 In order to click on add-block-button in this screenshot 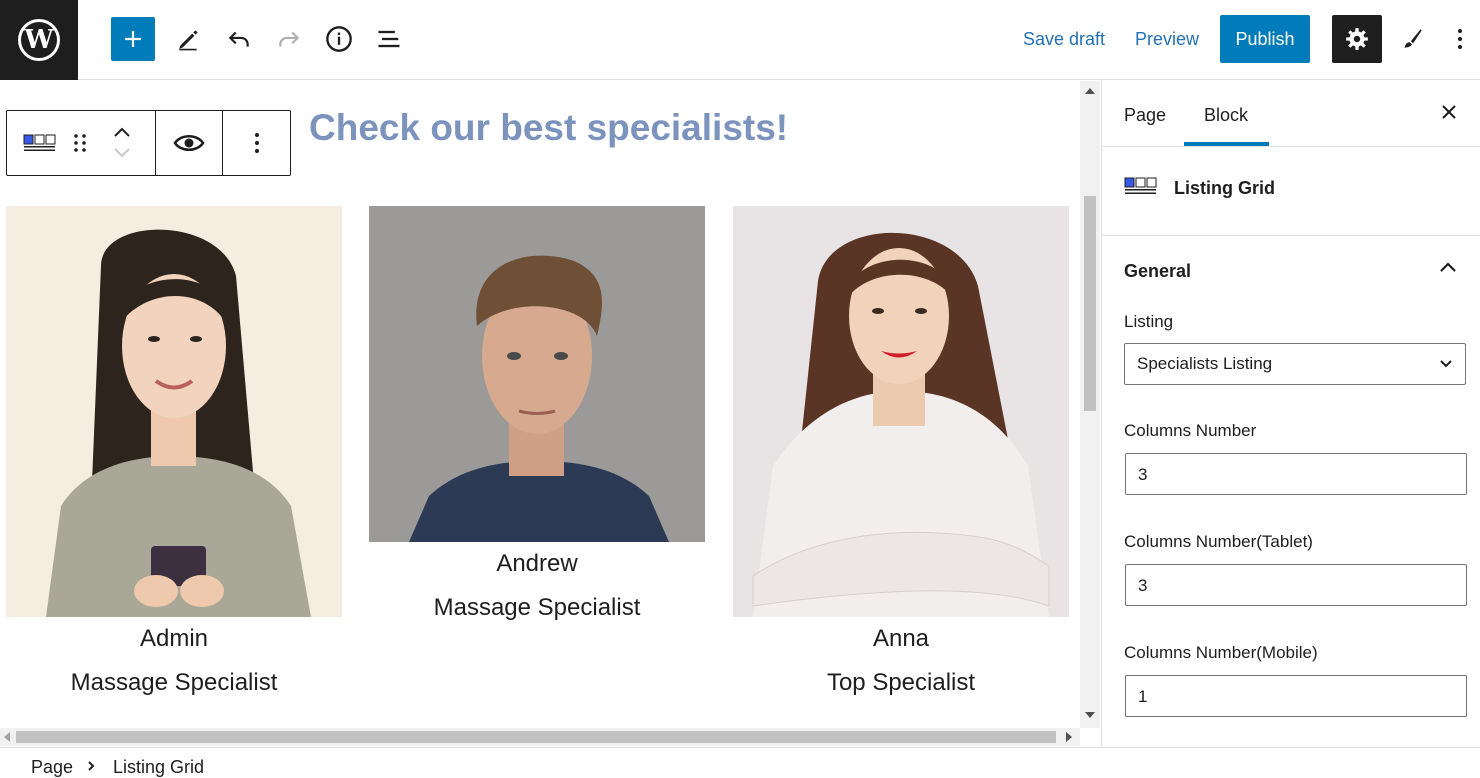, I will do `click(133, 39)`.